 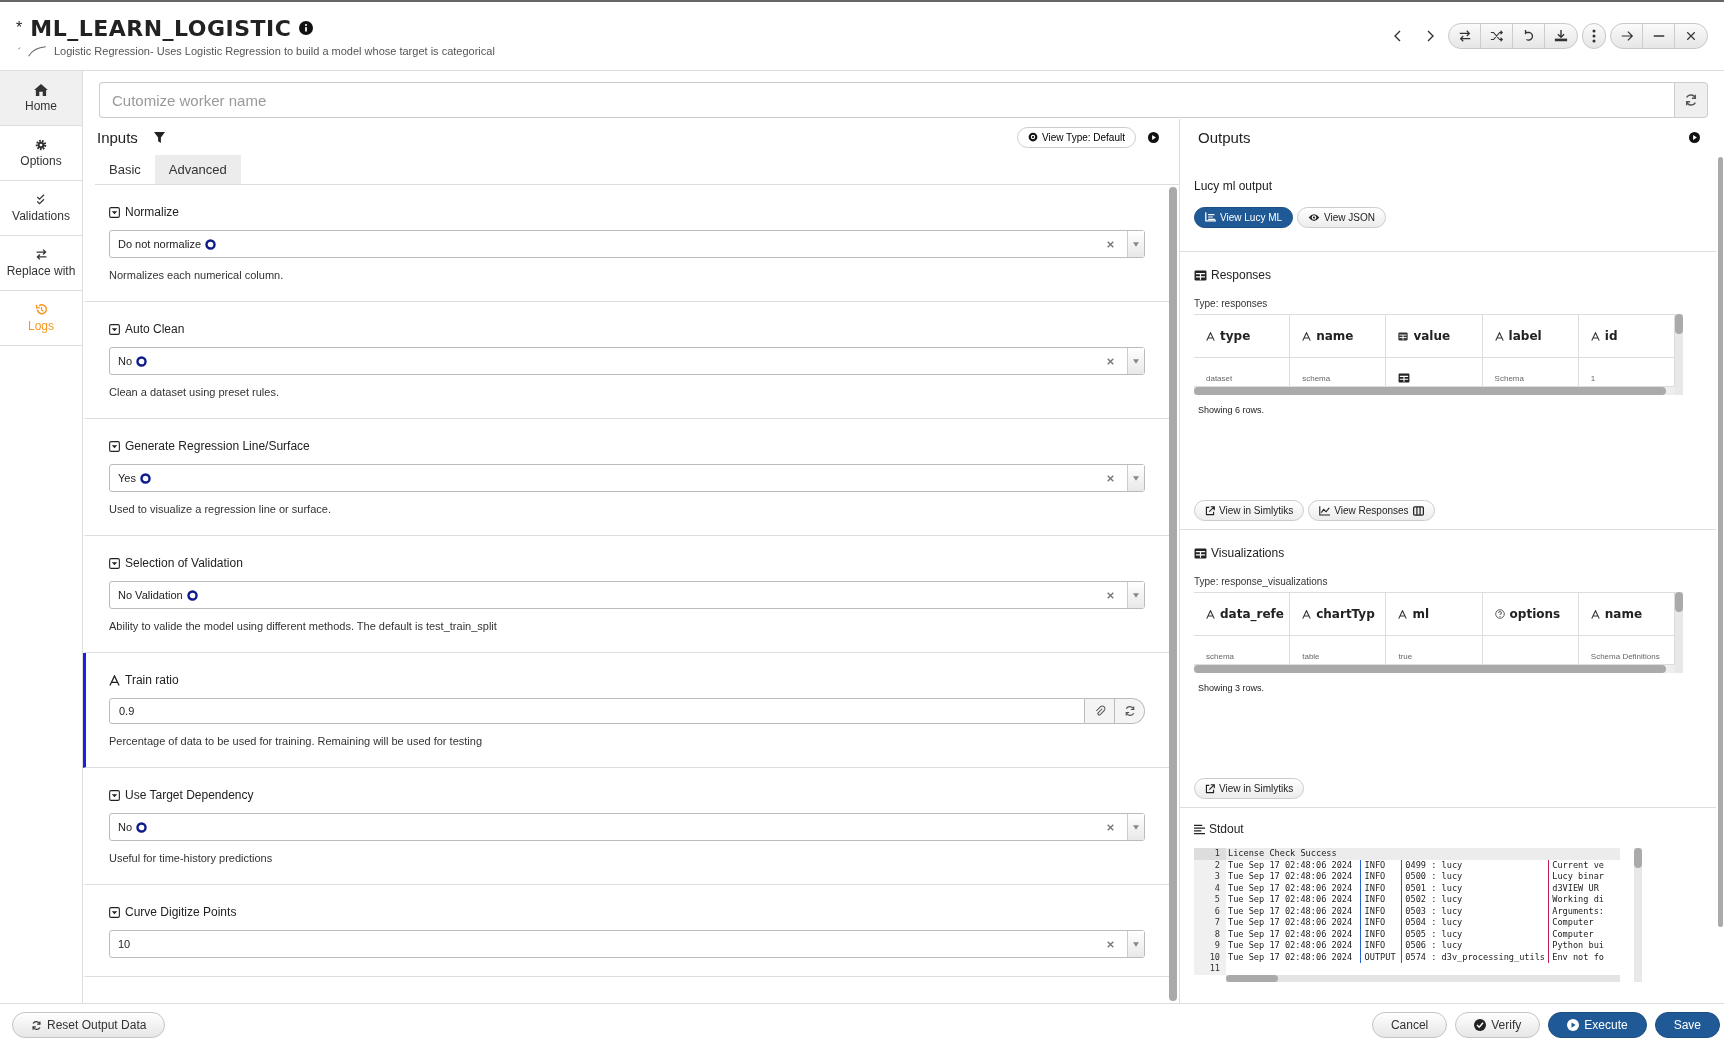 I want to click on sidebar-item: Validations, so click(x=41, y=208).